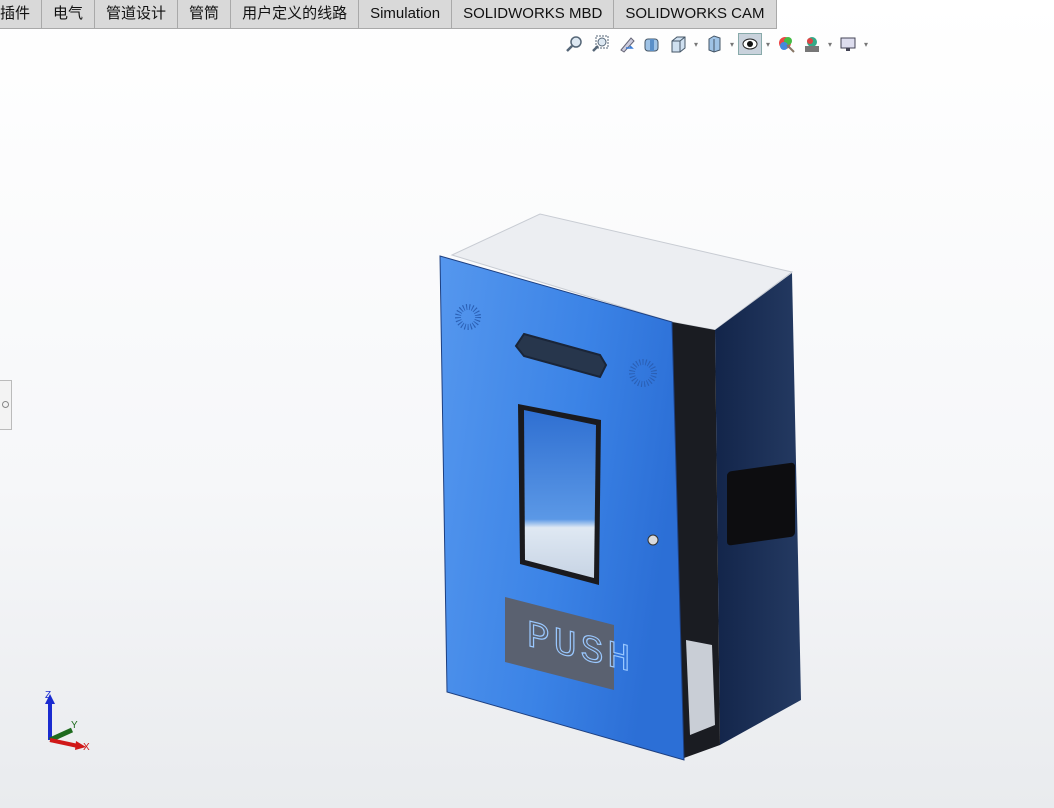 The width and height of the screenshot is (1054, 808). I want to click on x-axis, so click(64, 743).